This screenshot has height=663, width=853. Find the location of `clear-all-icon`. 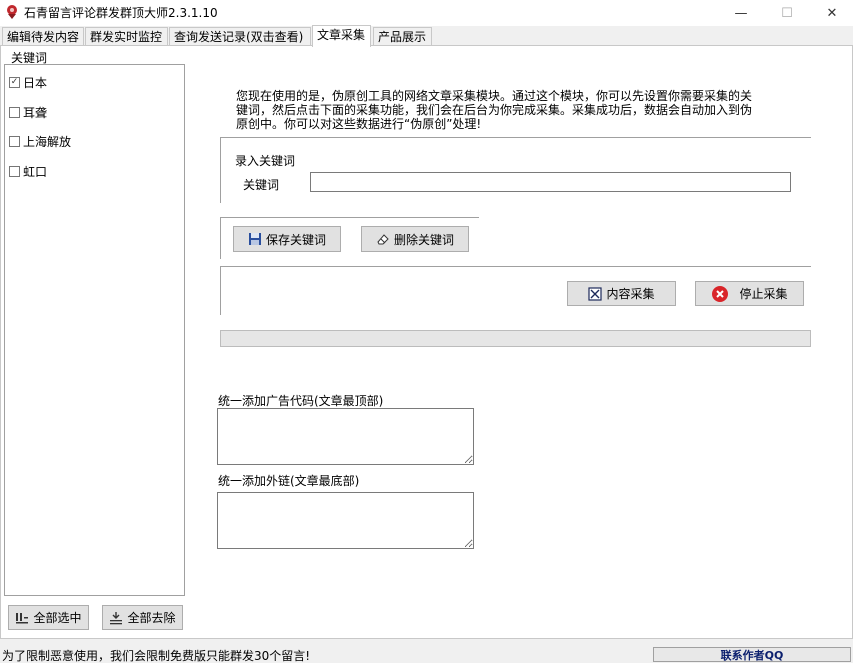

clear-all-icon is located at coordinates (116, 618).